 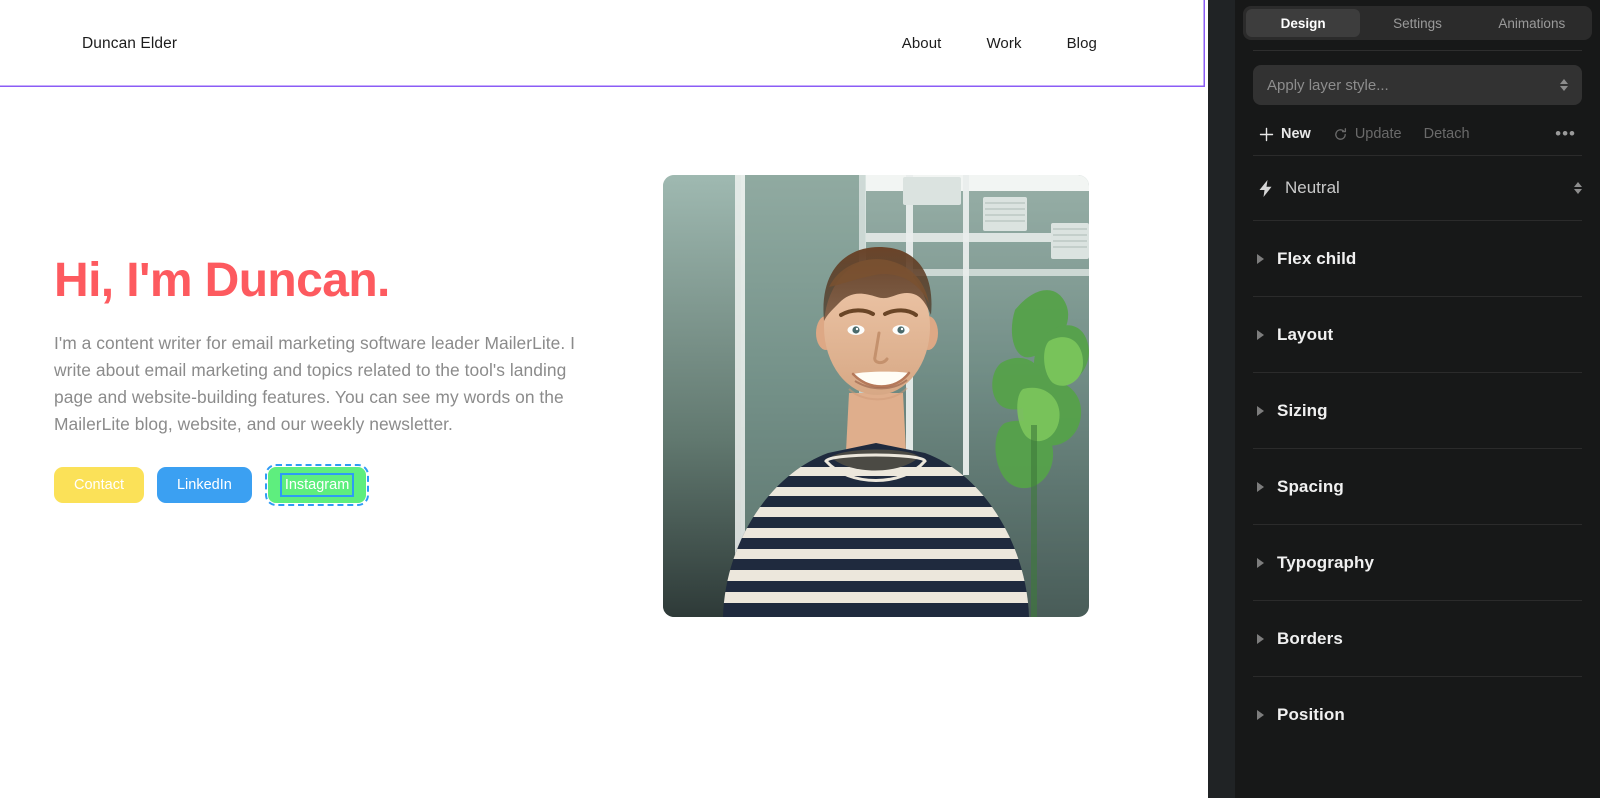 What do you see at coordinates (1417, 50) in the screenshot?
I see `tabbar-divider` at bounding box center [1417, 50].